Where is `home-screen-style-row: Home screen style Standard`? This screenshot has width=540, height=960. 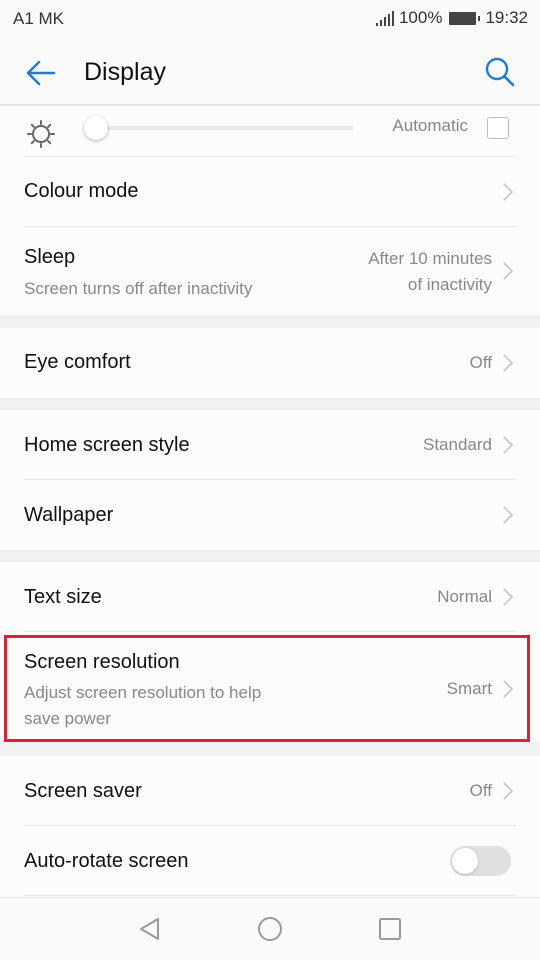 home-screen-style-row: Home screen style Standard is located at coordinates (270, 445).